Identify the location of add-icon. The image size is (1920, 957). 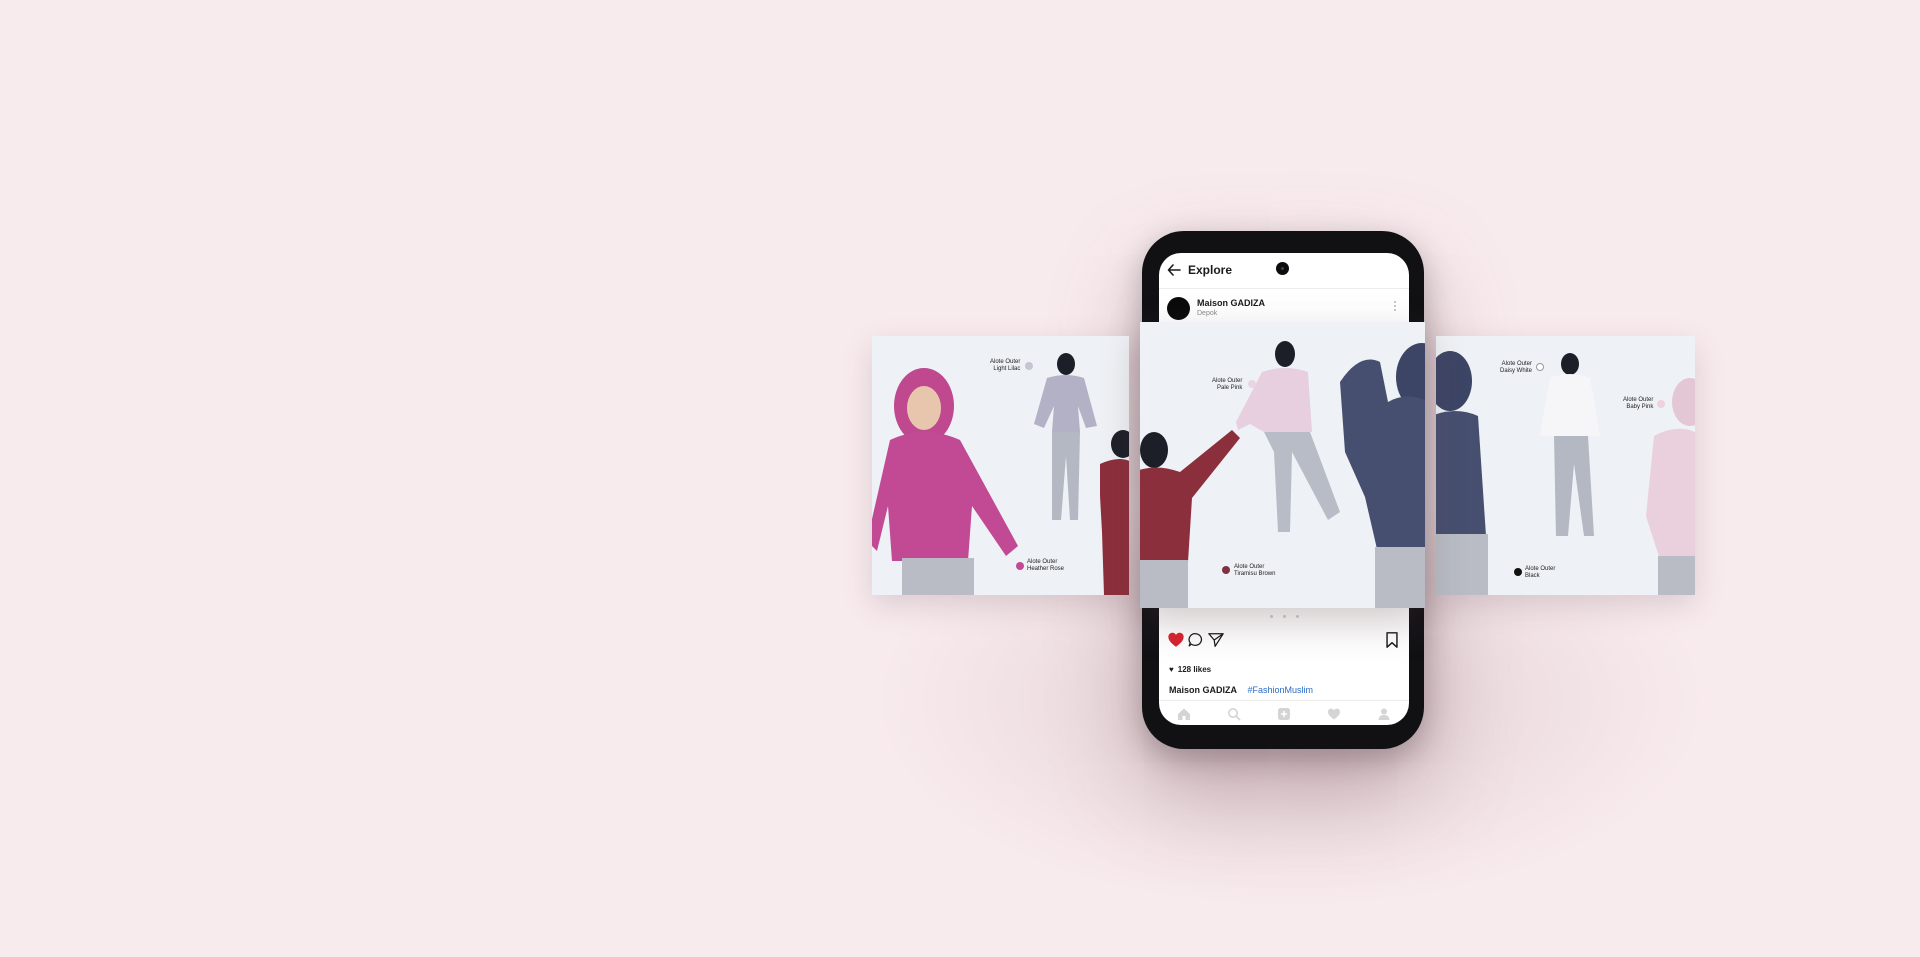
(1284, 714).